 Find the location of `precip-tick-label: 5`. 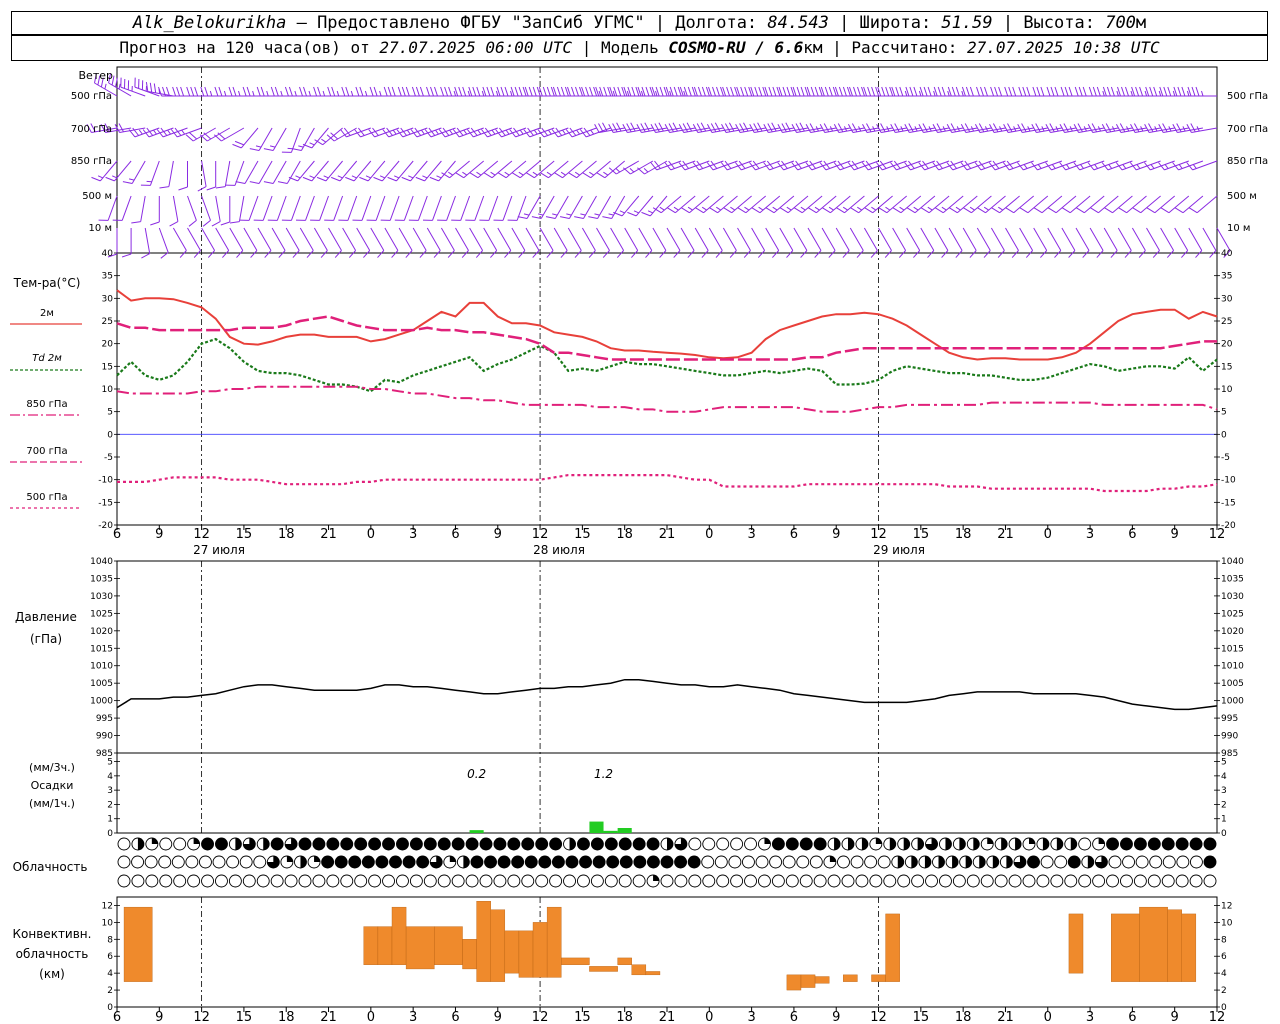

precip-tick-label: 5 is located at coordinates (1224, 763).